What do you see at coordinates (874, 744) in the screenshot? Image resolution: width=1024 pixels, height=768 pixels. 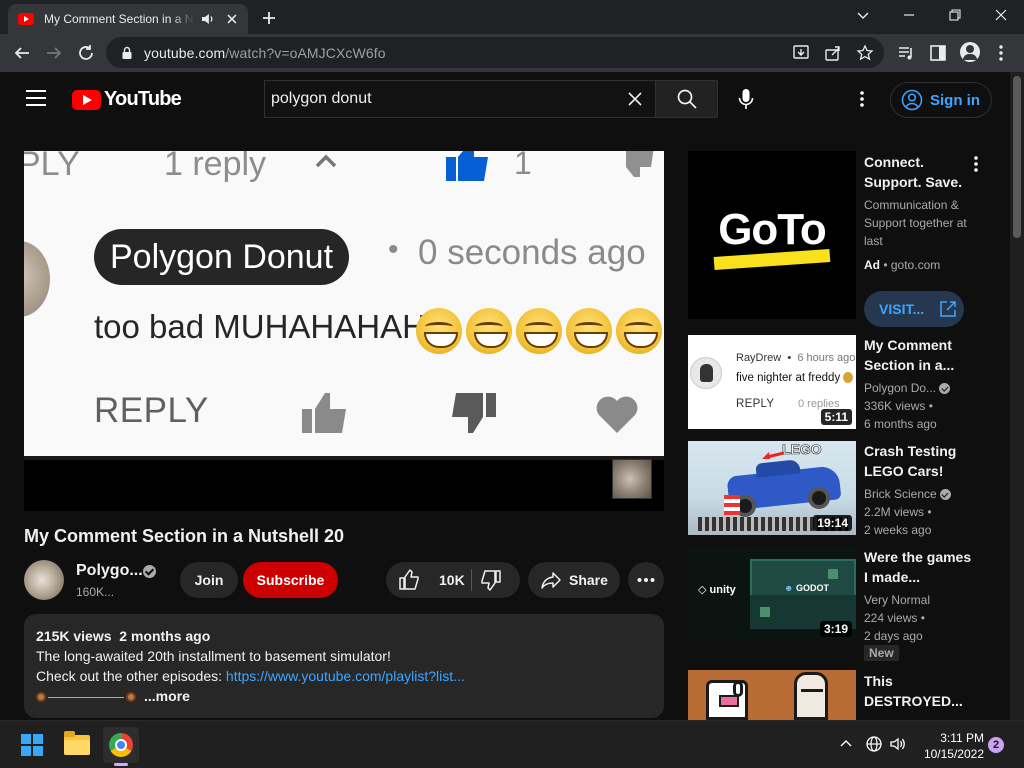 I see `globe-icon` at bounding box center [874, 744].